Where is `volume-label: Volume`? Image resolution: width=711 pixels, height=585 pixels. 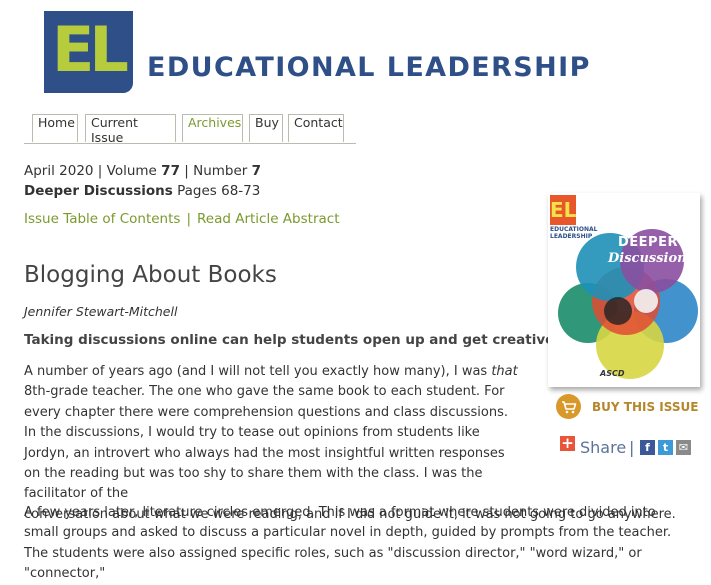
volume-label: Volume is located at coordinates (131, 171).